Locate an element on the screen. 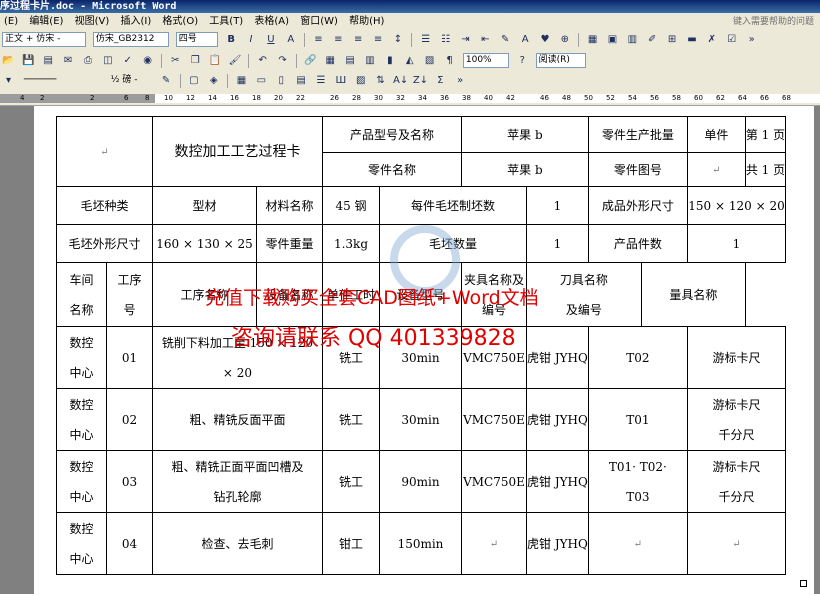  justify-icon: ≡ is located at coordinates (378, 39).